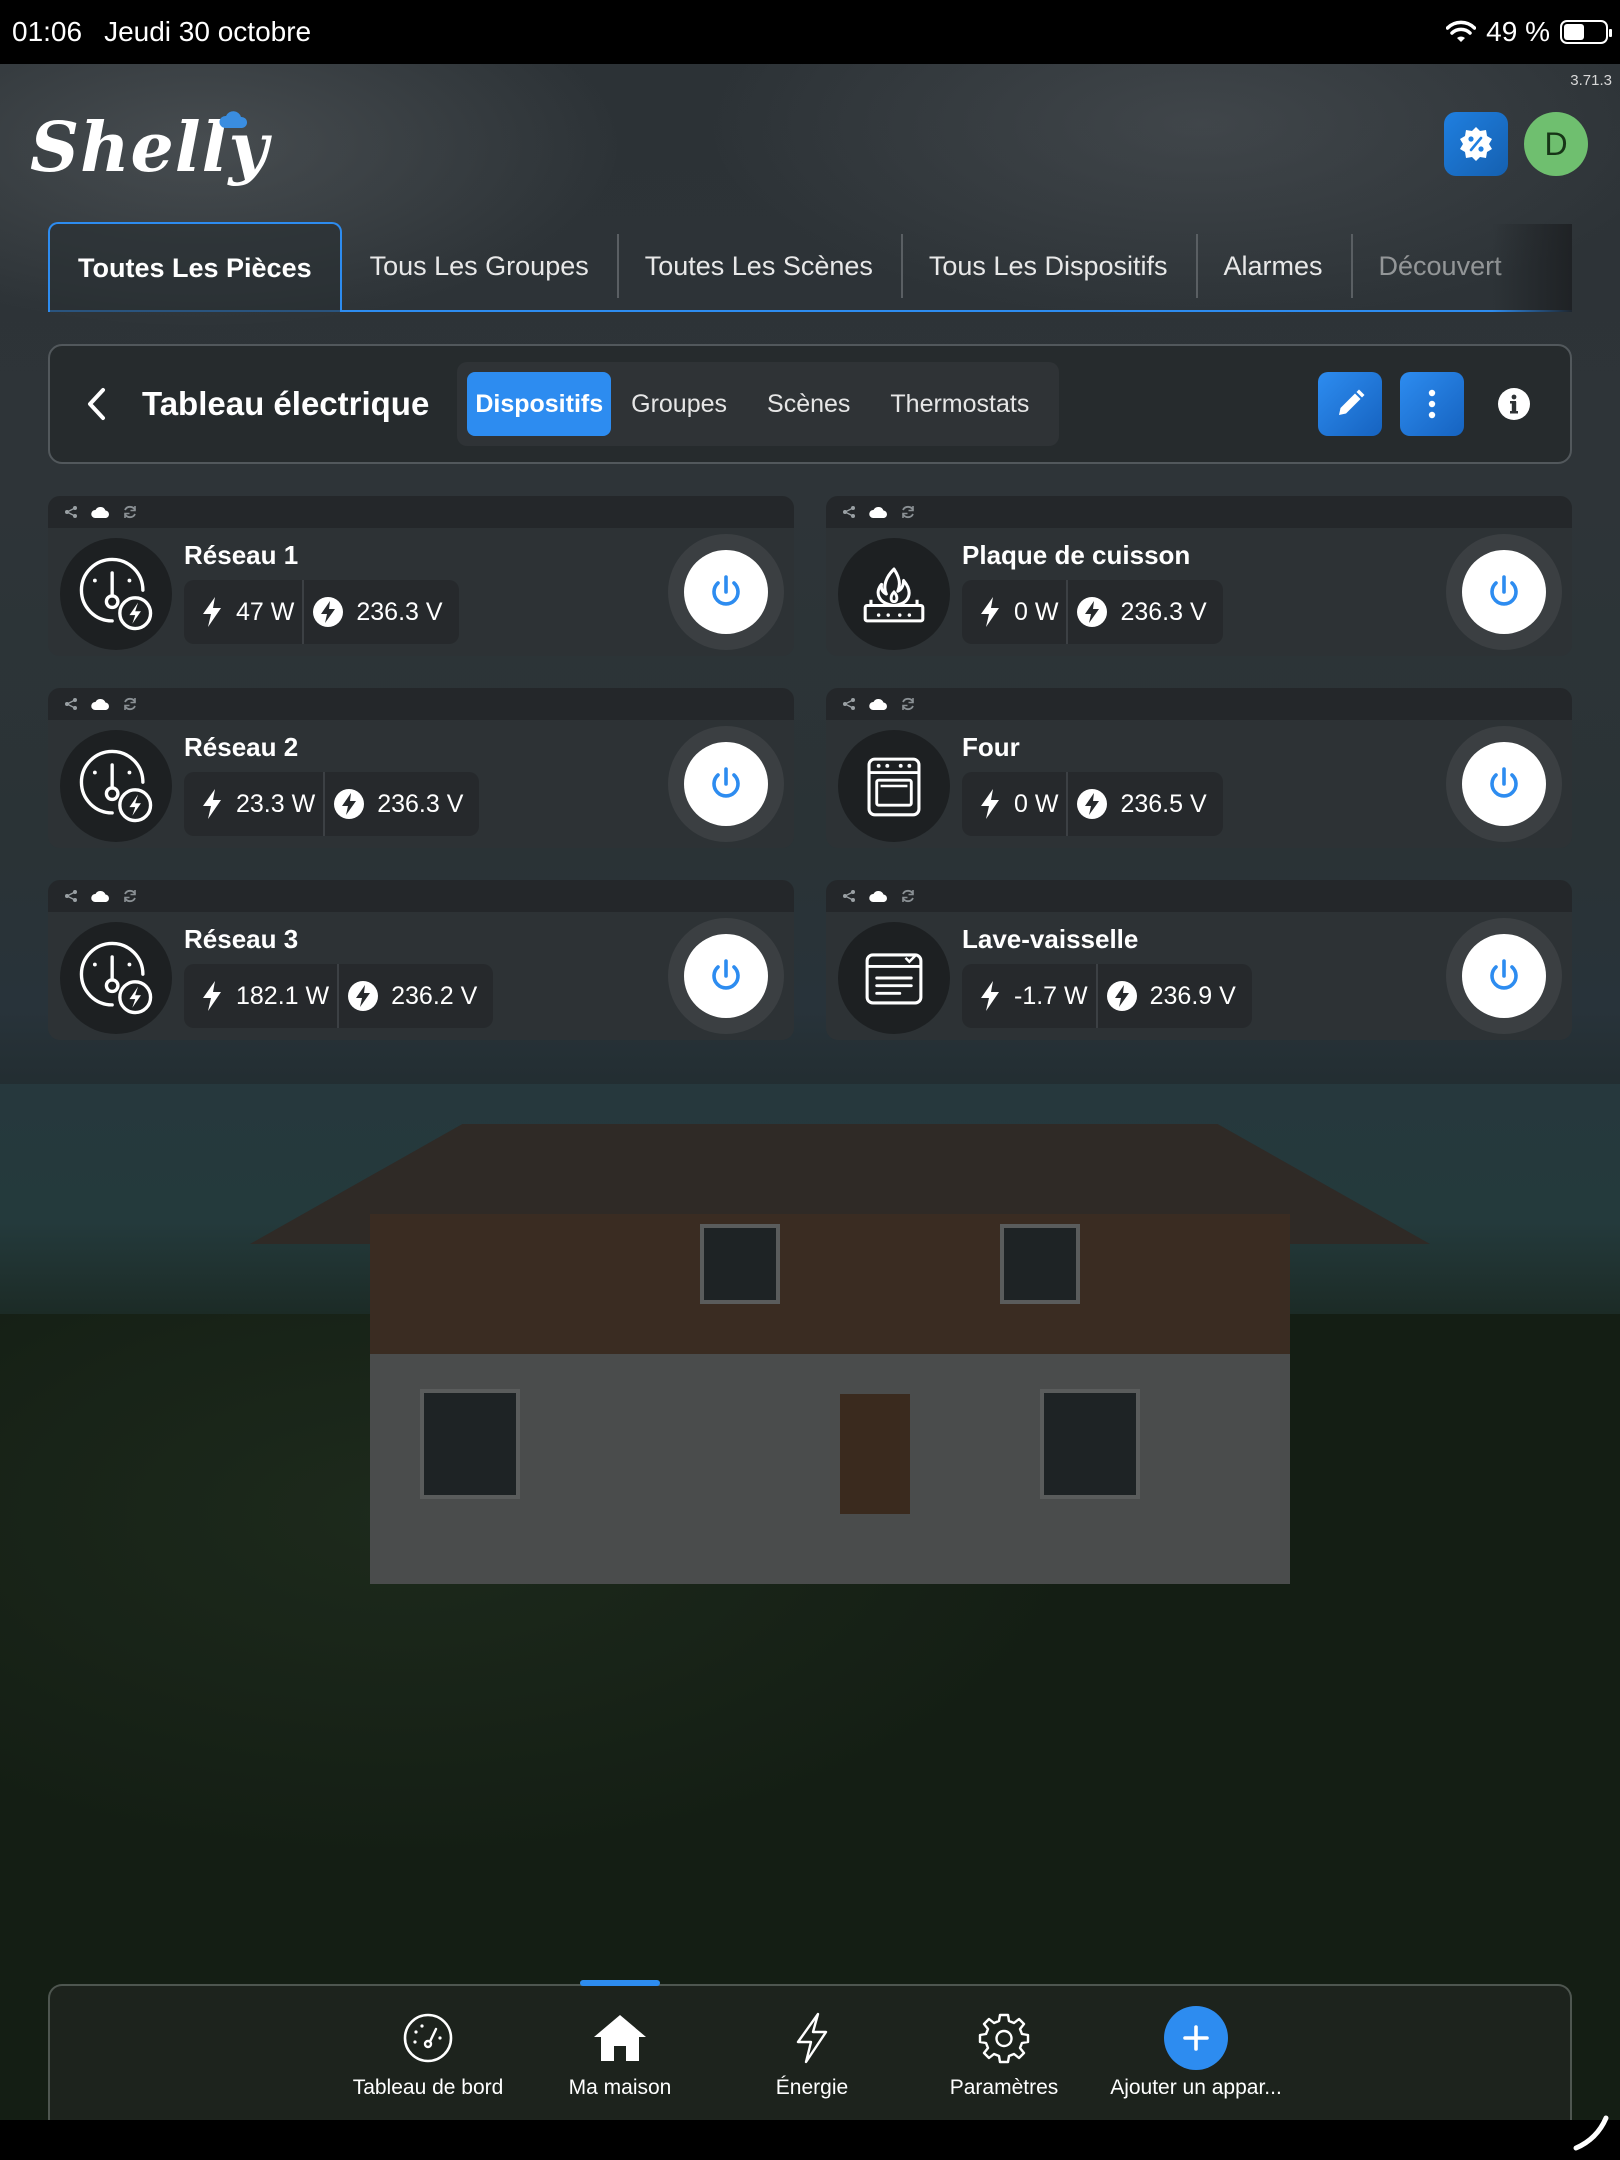 This screenshot has height=2160, width=1620. I want to click on device-readings: 23.3 W 236.3 V, so click(332, 804).